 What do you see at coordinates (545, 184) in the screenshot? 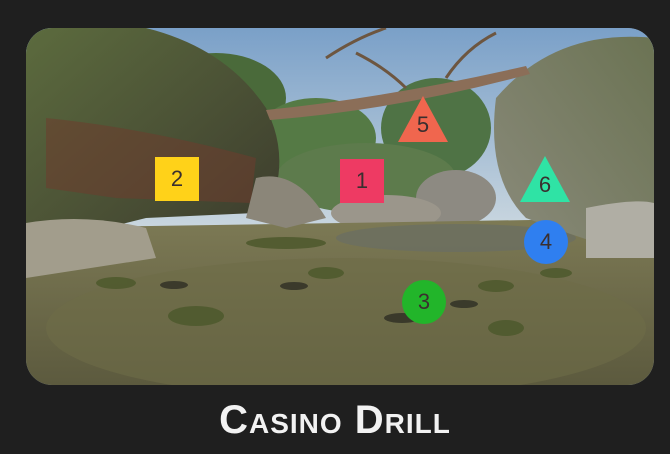
I see `target-6-label: 6` at bounding box center [545, 184].